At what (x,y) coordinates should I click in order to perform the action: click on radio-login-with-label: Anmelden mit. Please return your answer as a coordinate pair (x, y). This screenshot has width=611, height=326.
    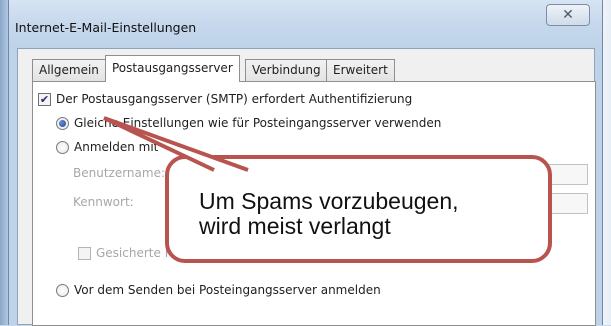
    Looking at the image, I should click on (116, 147).